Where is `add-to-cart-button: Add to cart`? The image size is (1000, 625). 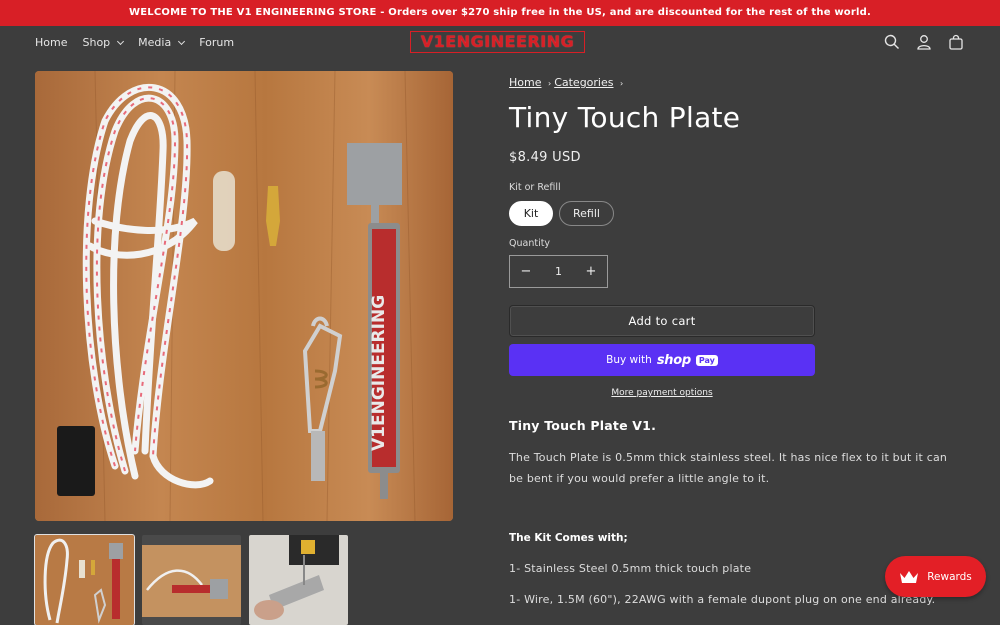 add-to-cart-button: Add to cart is located at coordinates (662, 321).